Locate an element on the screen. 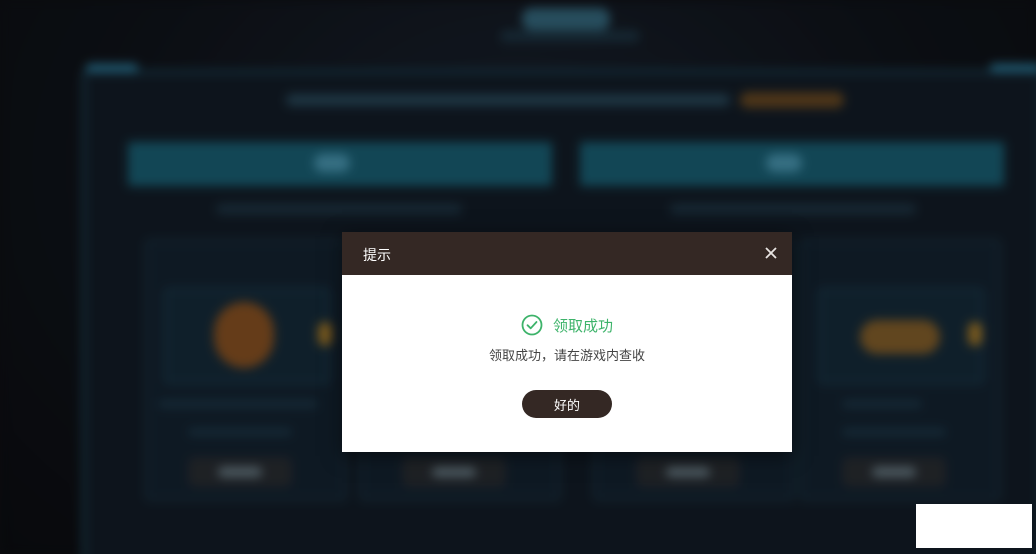  dialog-body: 领取成功 领取成功，请在游戏内查收 is located at coordinates (567, 363).